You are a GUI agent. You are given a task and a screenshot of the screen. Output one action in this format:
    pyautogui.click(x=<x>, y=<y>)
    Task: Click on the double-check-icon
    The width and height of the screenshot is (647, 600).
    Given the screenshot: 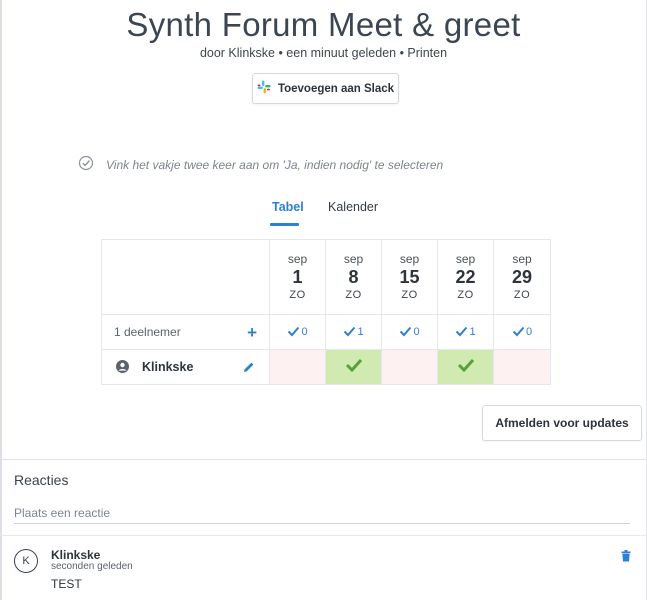 What is the action you would take?
    pyautogui.click(x=86, y=164)
    